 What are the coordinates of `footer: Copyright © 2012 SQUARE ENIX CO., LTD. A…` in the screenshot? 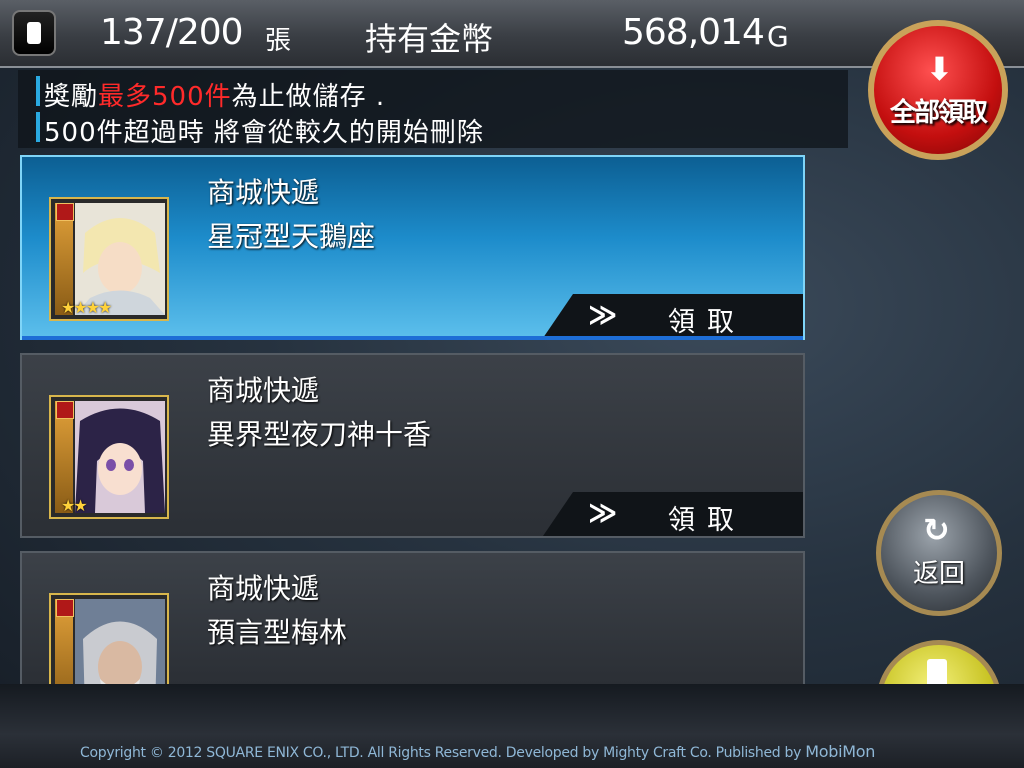 It's located at (512, 726).